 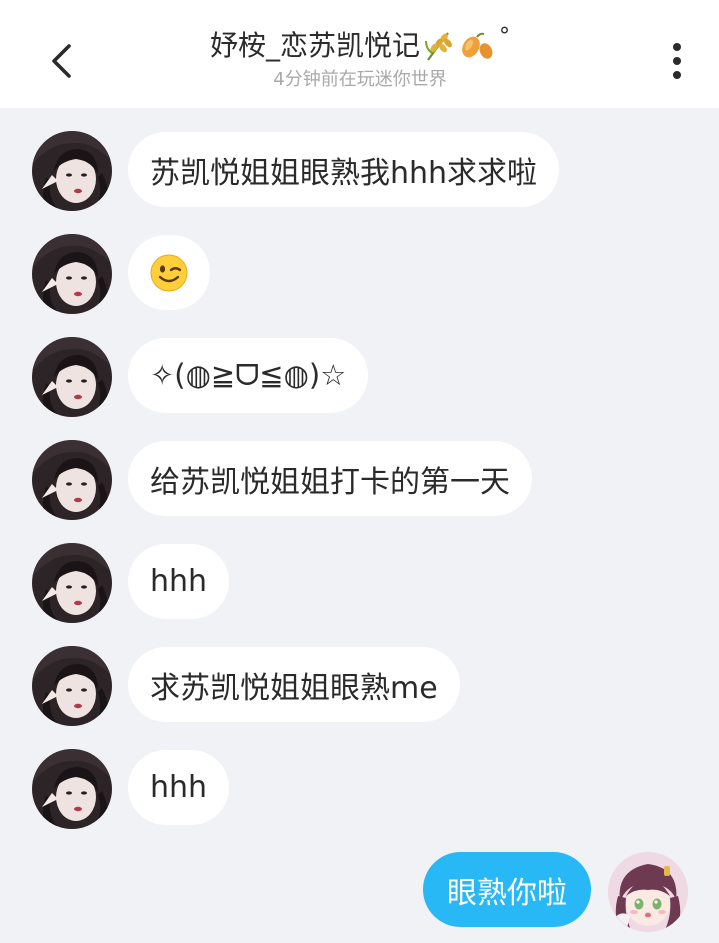 What do you see at coordinates (314, 45) in the screenshot?
I see `chat-title-text: 妤桉_恋苏凯悦记` at bounding box center [314, 45].